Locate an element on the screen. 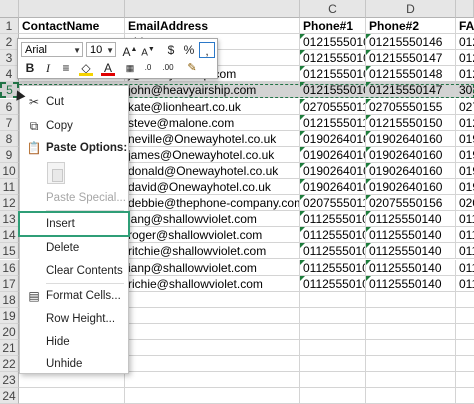 The image size is (474, 404). menu-item-insert: Insert is located at coordinates (74, 224).